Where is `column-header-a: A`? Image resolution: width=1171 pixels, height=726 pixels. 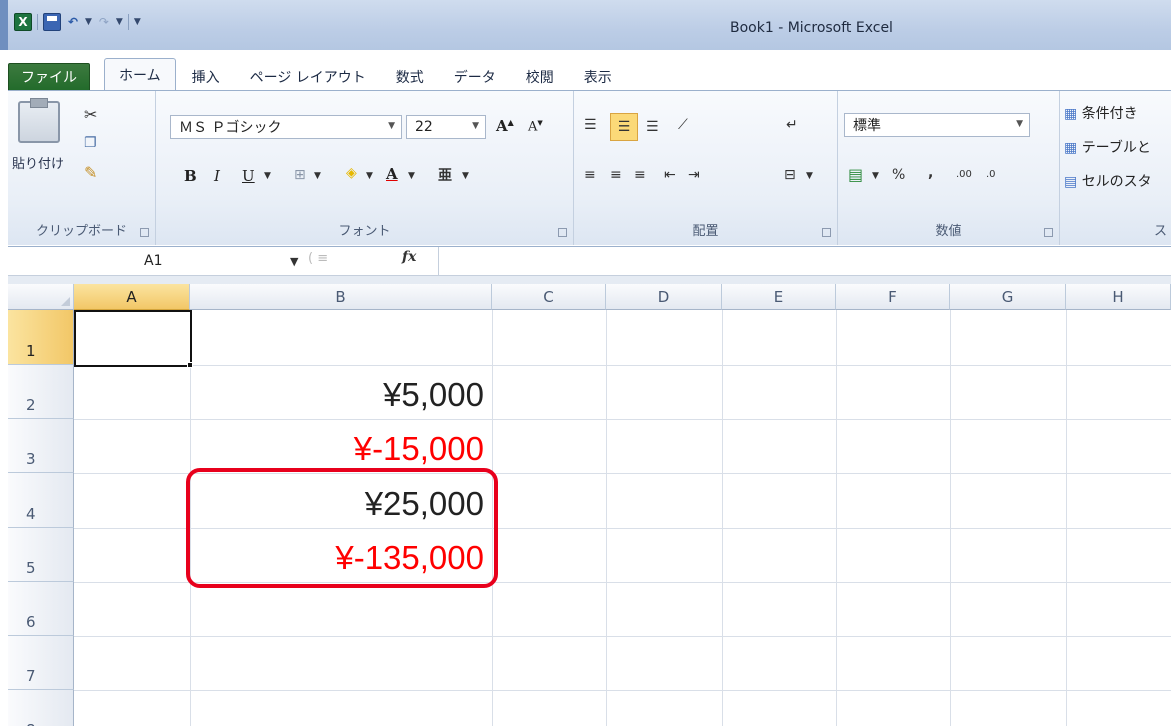 column-header-a: A is located at coordinates (132, 297).